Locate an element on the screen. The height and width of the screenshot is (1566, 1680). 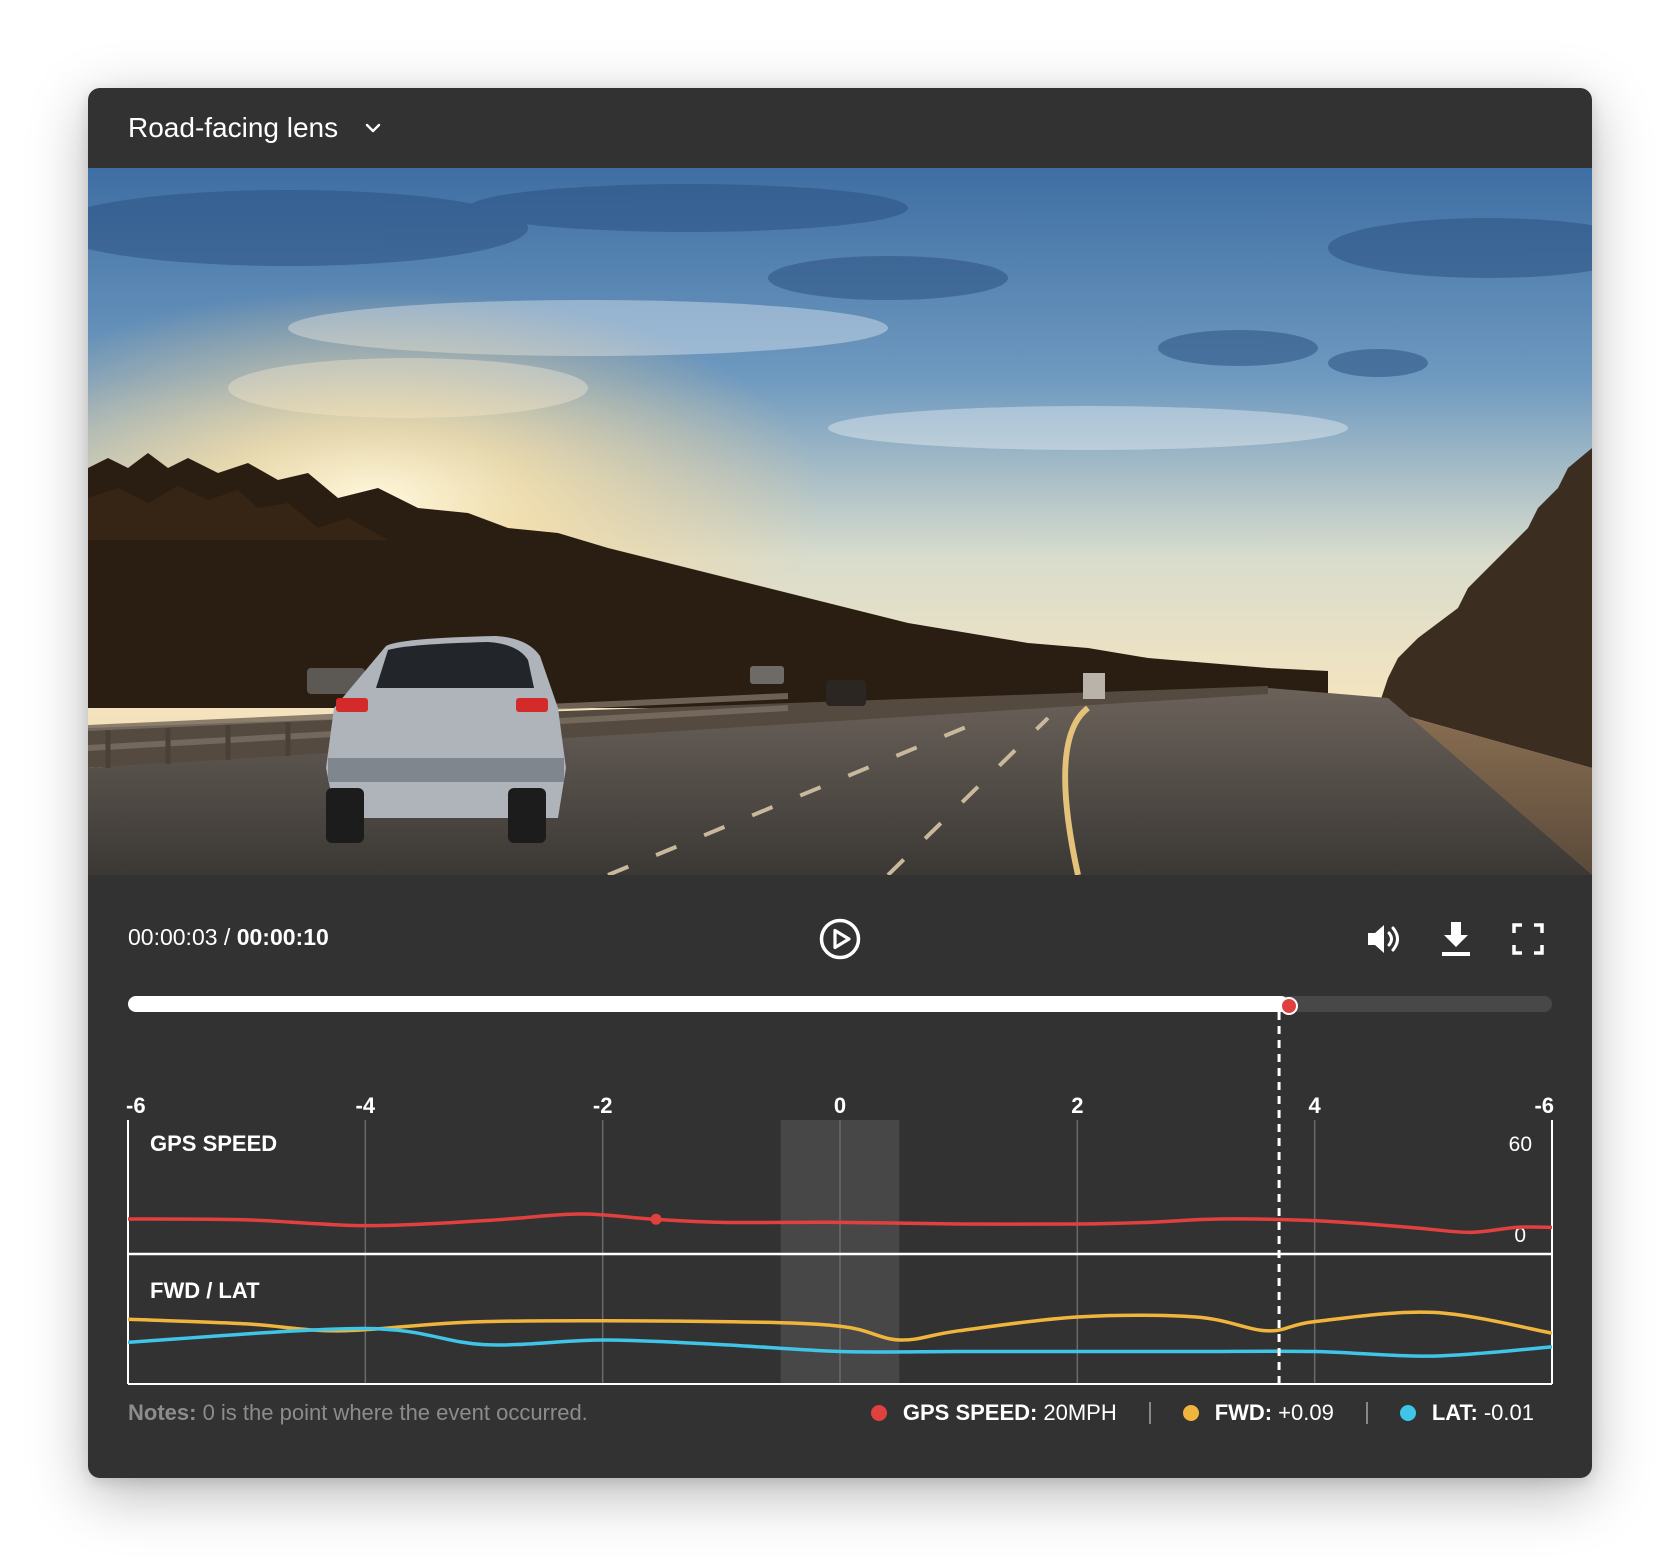
notes-text: 0 is the point where the event occurred. is located at coordinates (392, 1412).